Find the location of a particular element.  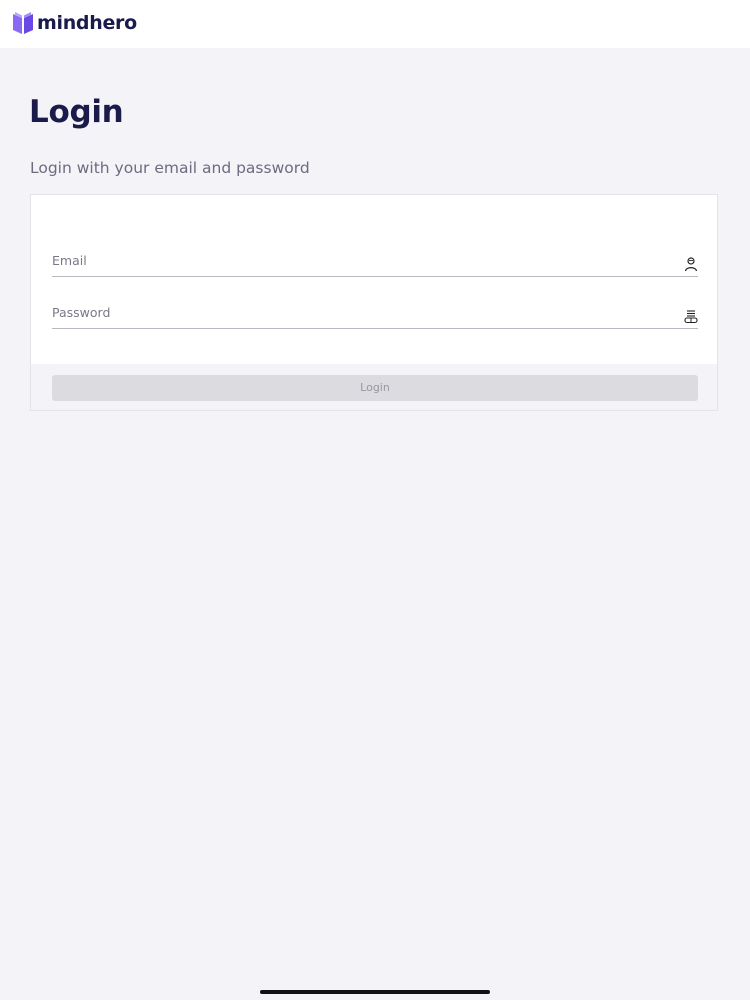

top-bar: mindhero is located at coordinates (375, 24).